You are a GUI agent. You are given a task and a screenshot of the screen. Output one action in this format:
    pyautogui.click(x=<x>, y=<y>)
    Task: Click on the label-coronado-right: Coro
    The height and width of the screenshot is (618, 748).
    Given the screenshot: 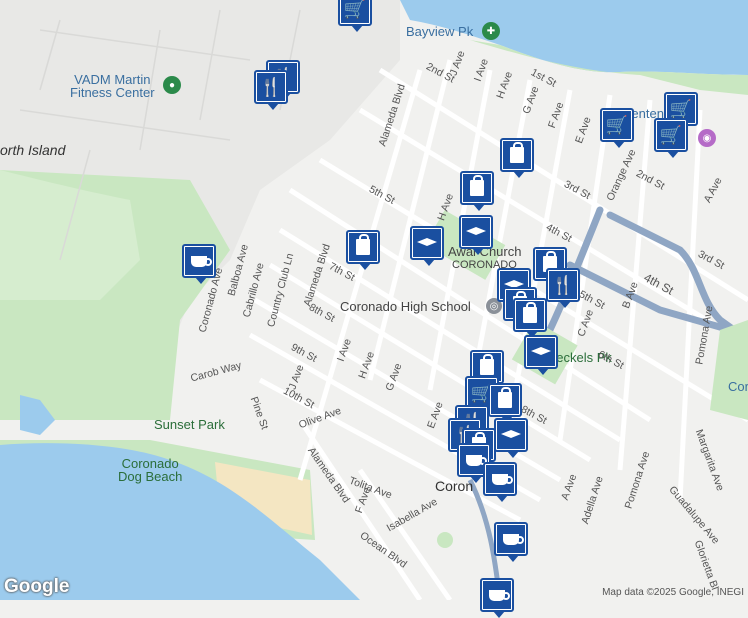 What is the action you would take?
    pyautogui.click(x=738, y=386)
    